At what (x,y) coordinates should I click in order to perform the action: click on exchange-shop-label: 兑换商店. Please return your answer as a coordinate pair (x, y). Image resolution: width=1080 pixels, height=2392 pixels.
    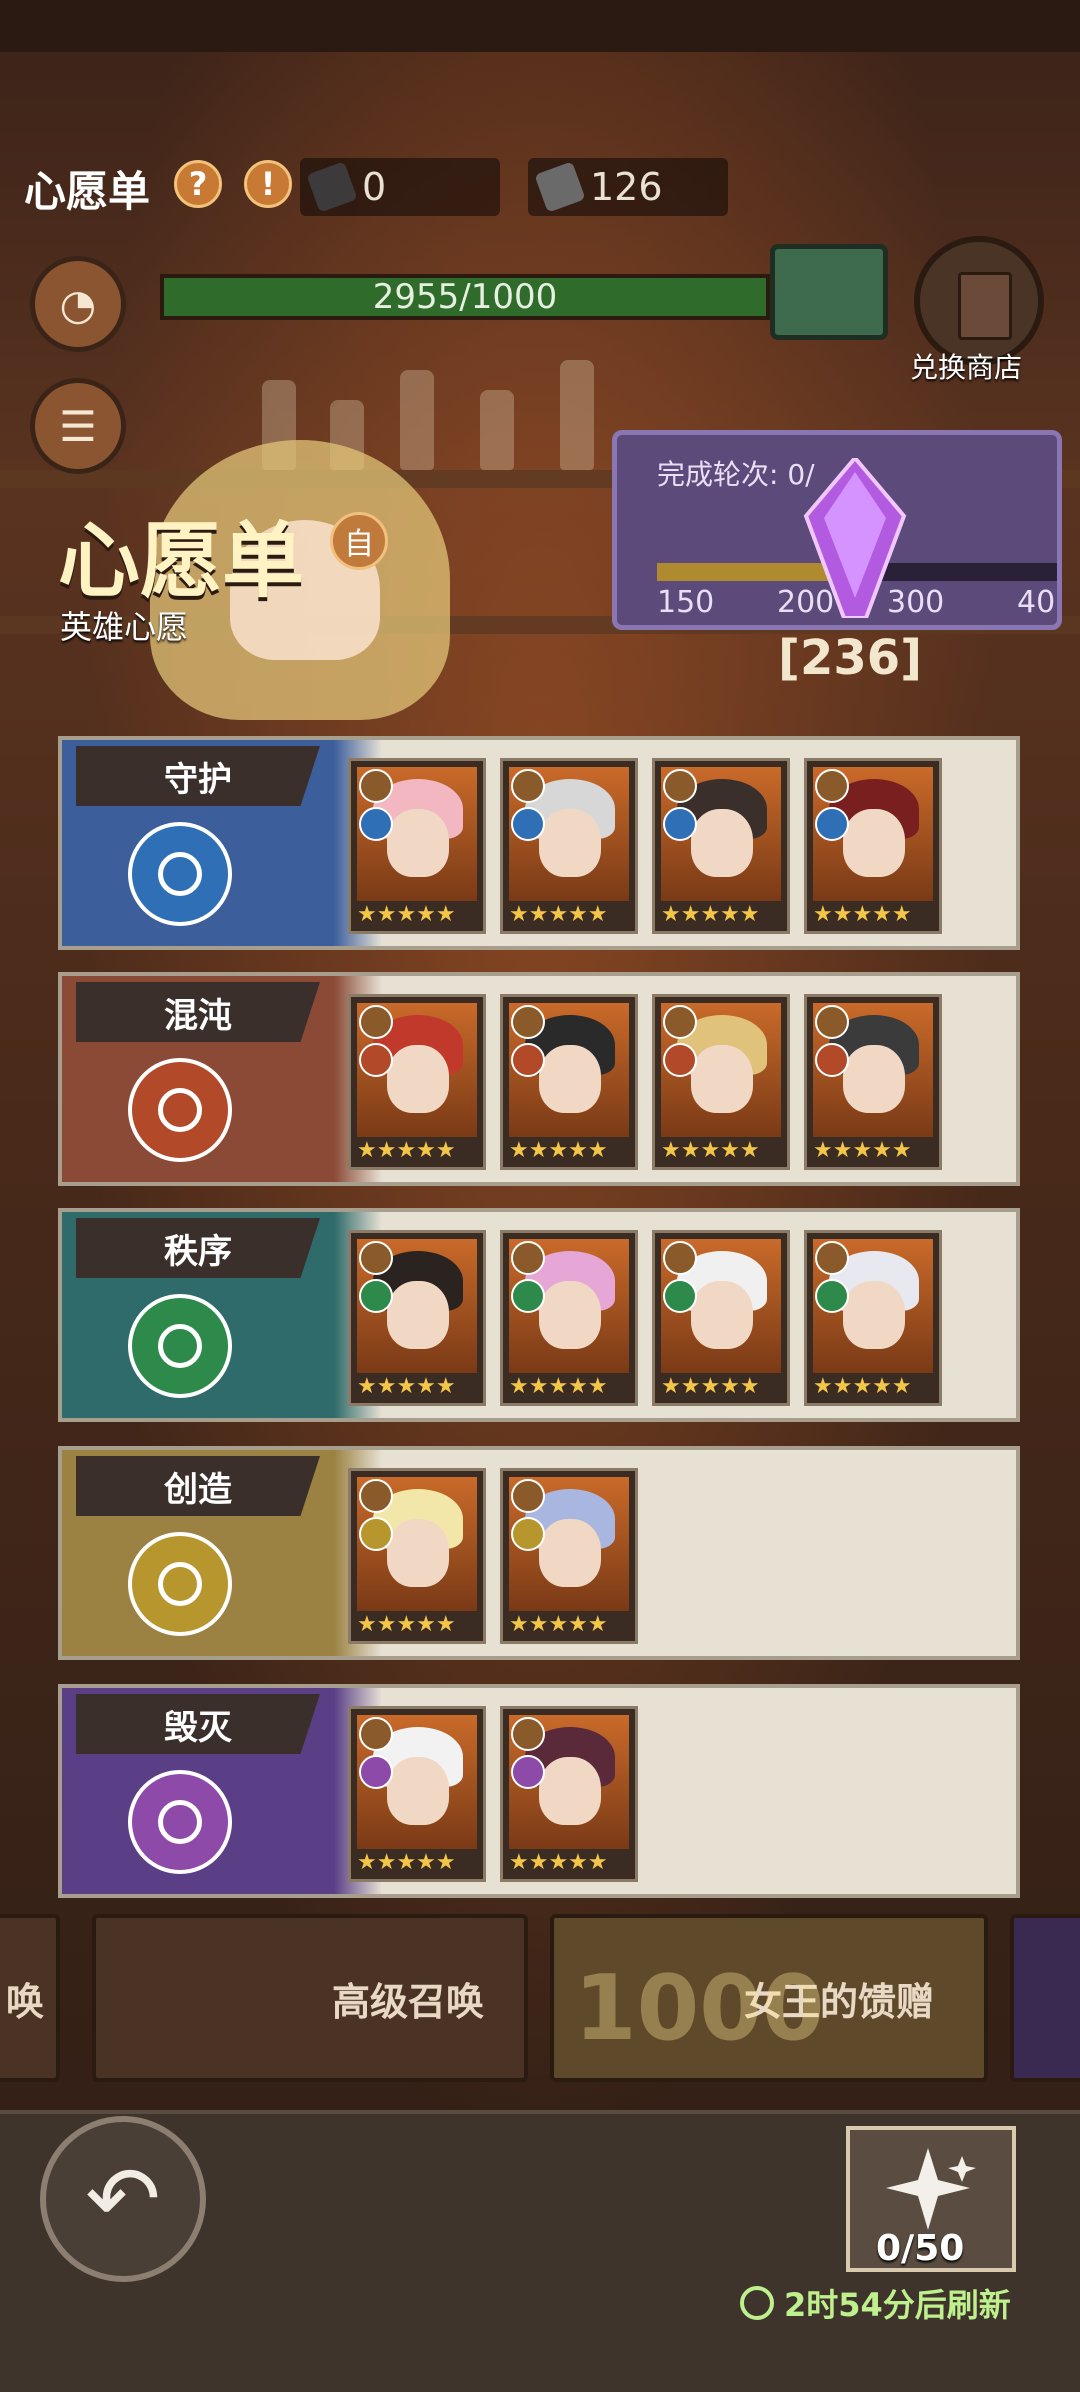
    Looking at the image, I should click on (966, 367).